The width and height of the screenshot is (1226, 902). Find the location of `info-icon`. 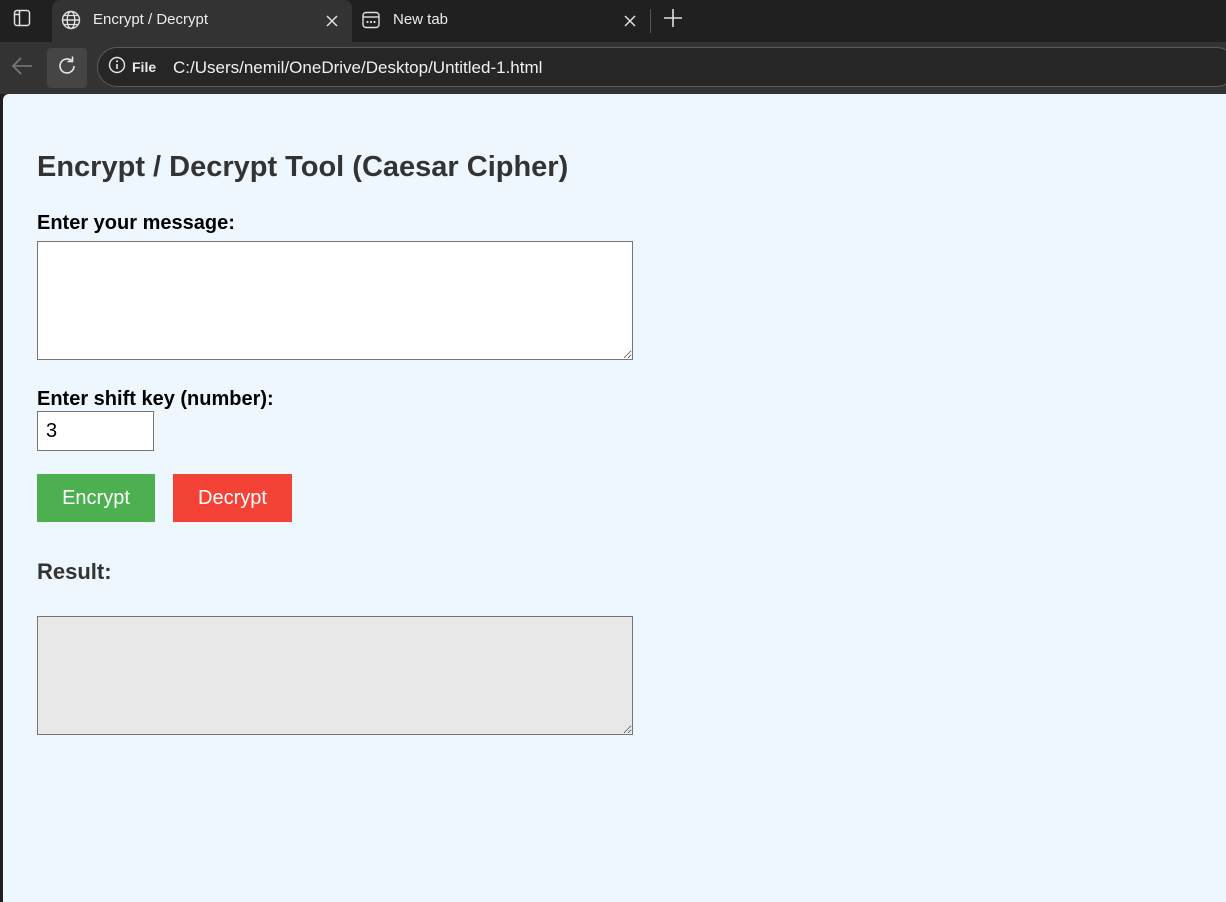

info-icon is located at coordinates (117, 67).